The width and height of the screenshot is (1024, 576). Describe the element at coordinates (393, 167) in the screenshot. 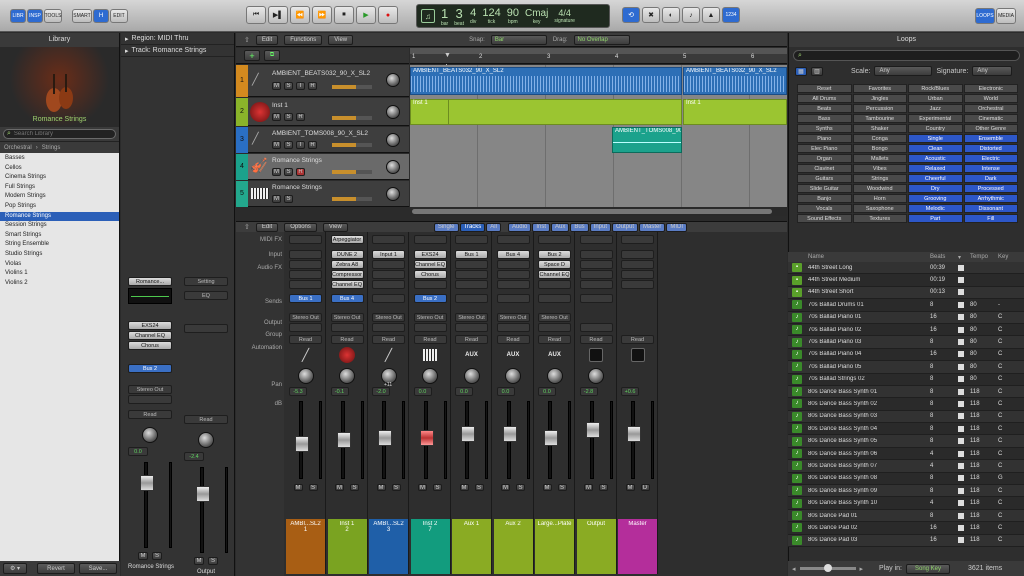

I see `track-pan-knob` at that location.